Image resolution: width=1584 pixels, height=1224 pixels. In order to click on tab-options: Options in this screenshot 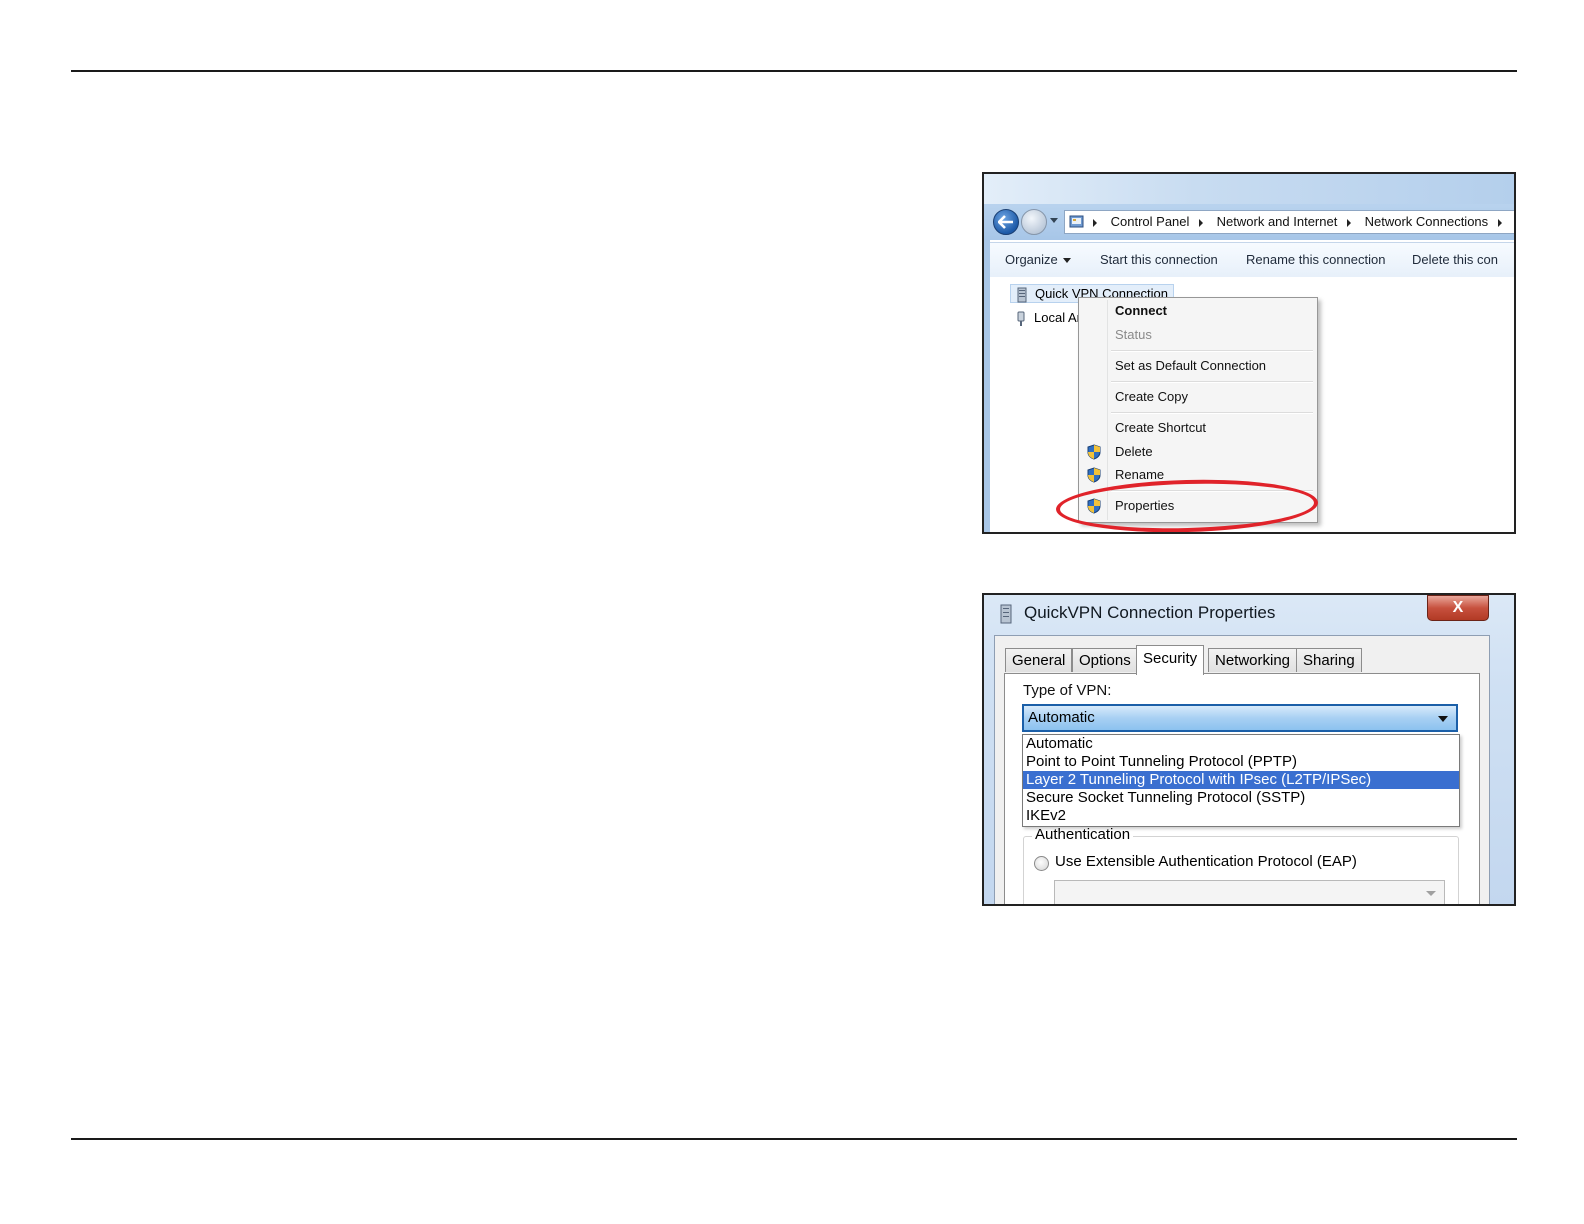, I will do `click(1105, 660)`.